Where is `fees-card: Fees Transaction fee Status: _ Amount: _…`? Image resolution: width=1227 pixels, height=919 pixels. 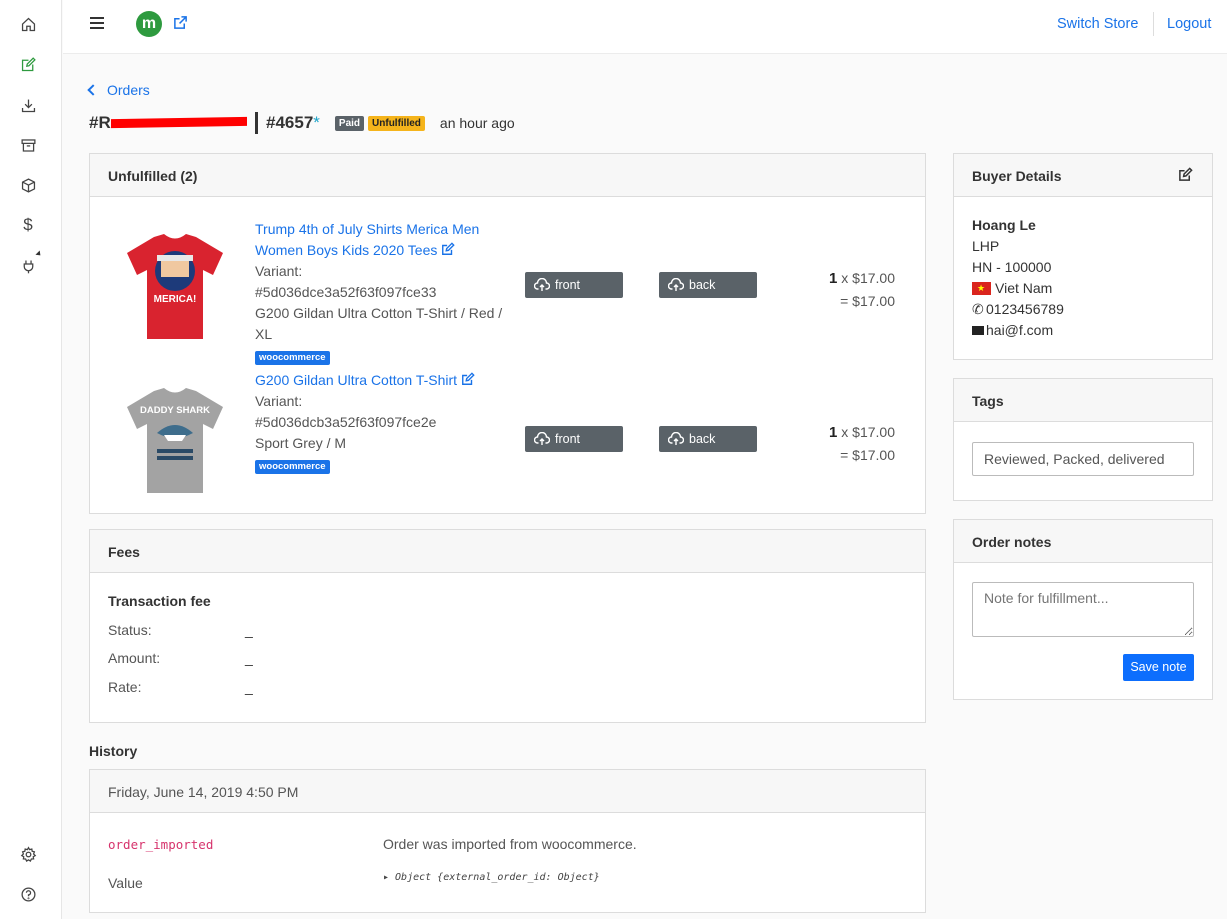 fees-card: Fees Transaction fee Status: _ Amount: _… is located at coordinates (507, 626).